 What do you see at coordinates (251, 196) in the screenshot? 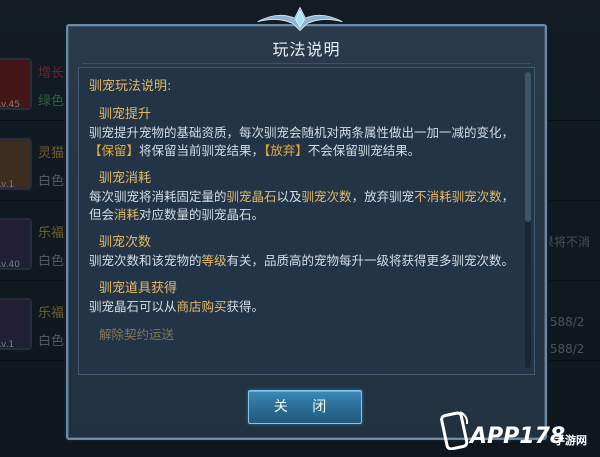
I see `highlight-text: 驯宠晶石` at bounding box center [251, 196].